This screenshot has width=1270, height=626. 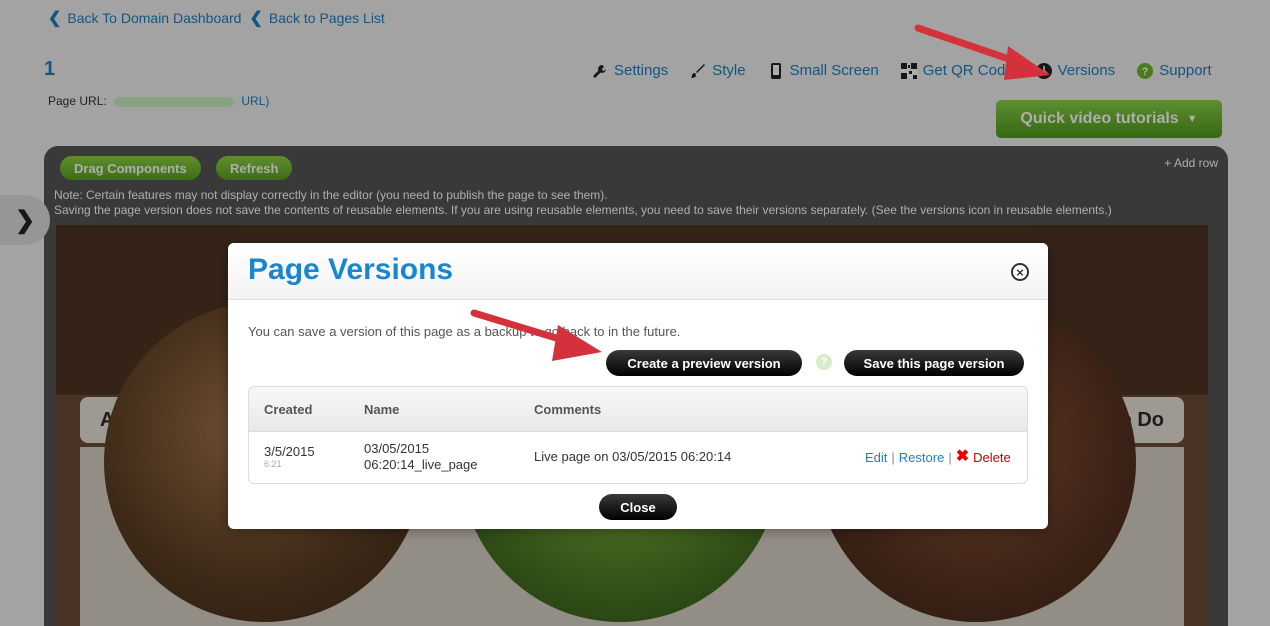 What do you see at coordinates (638, 409) in the screenshot?
I see `table-header: Created Name Comments` at bounding box center [638, 409].